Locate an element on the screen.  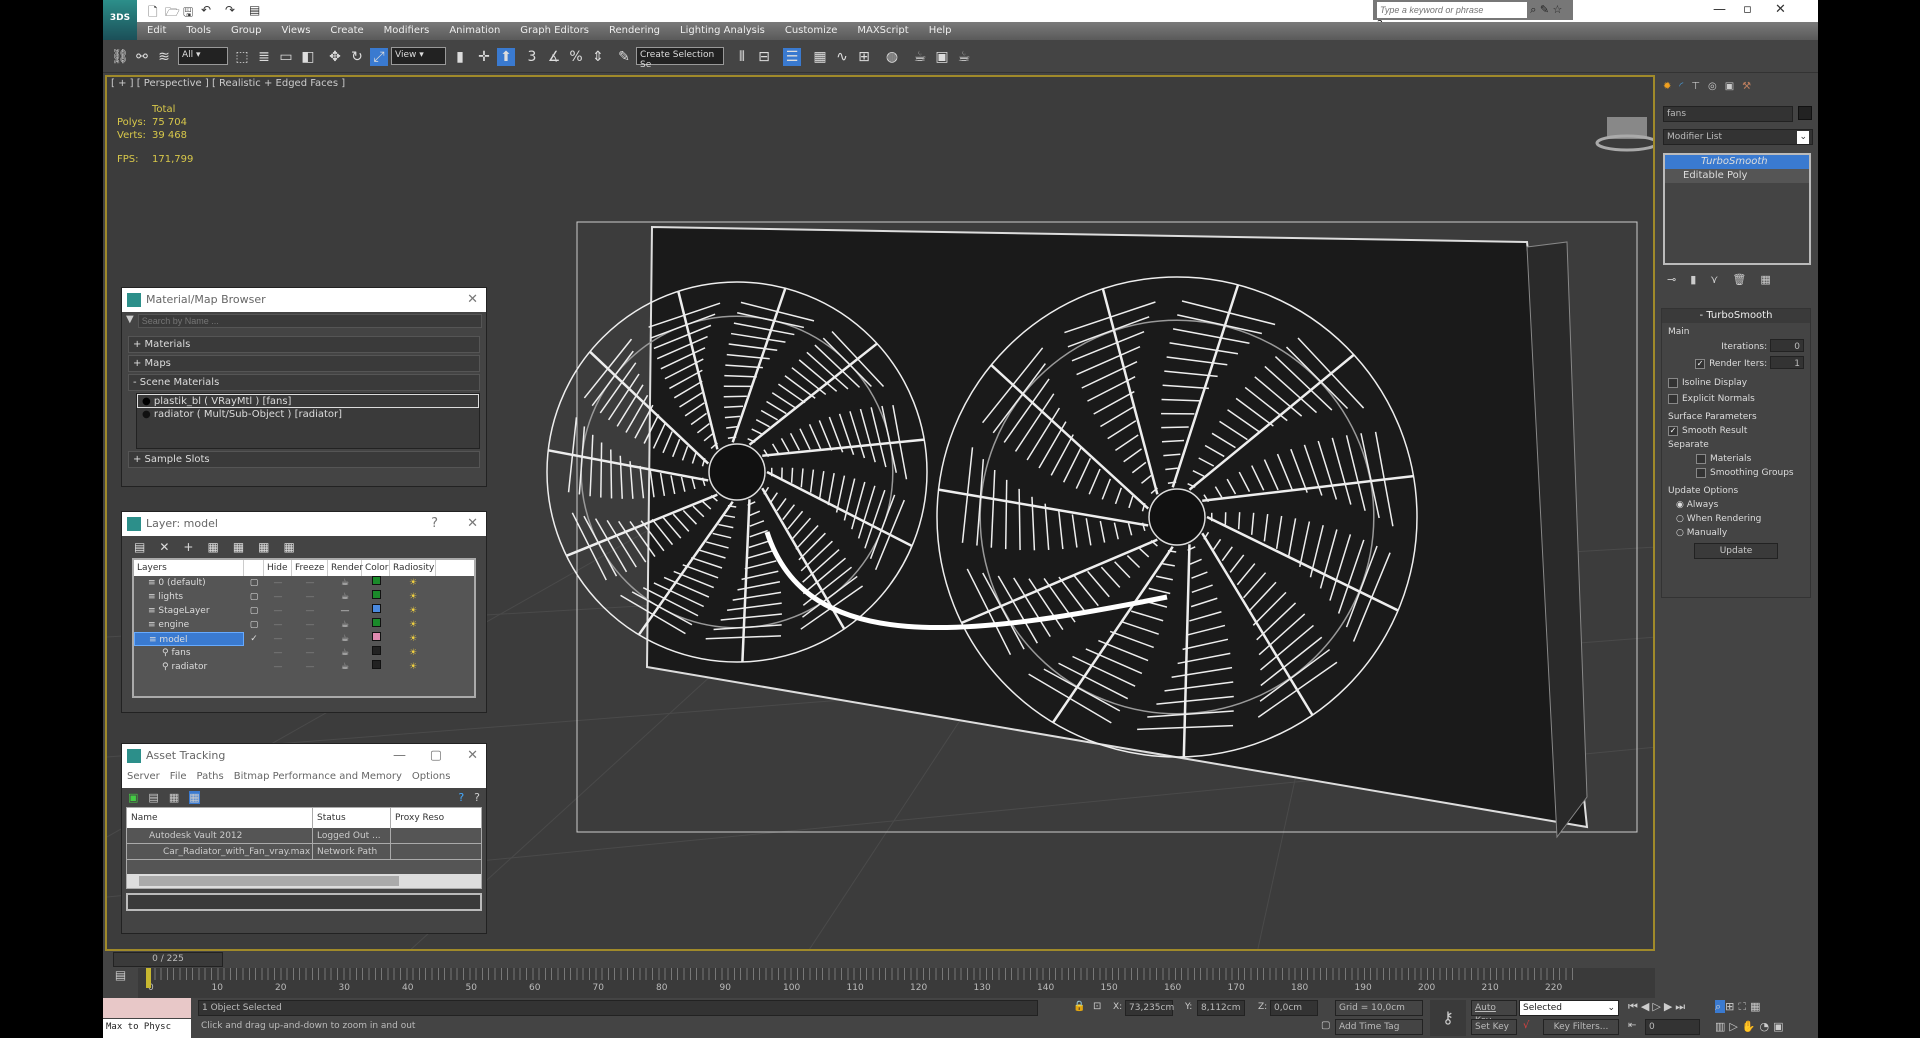
minimize-button: — is located at coordinates (1719, 9).